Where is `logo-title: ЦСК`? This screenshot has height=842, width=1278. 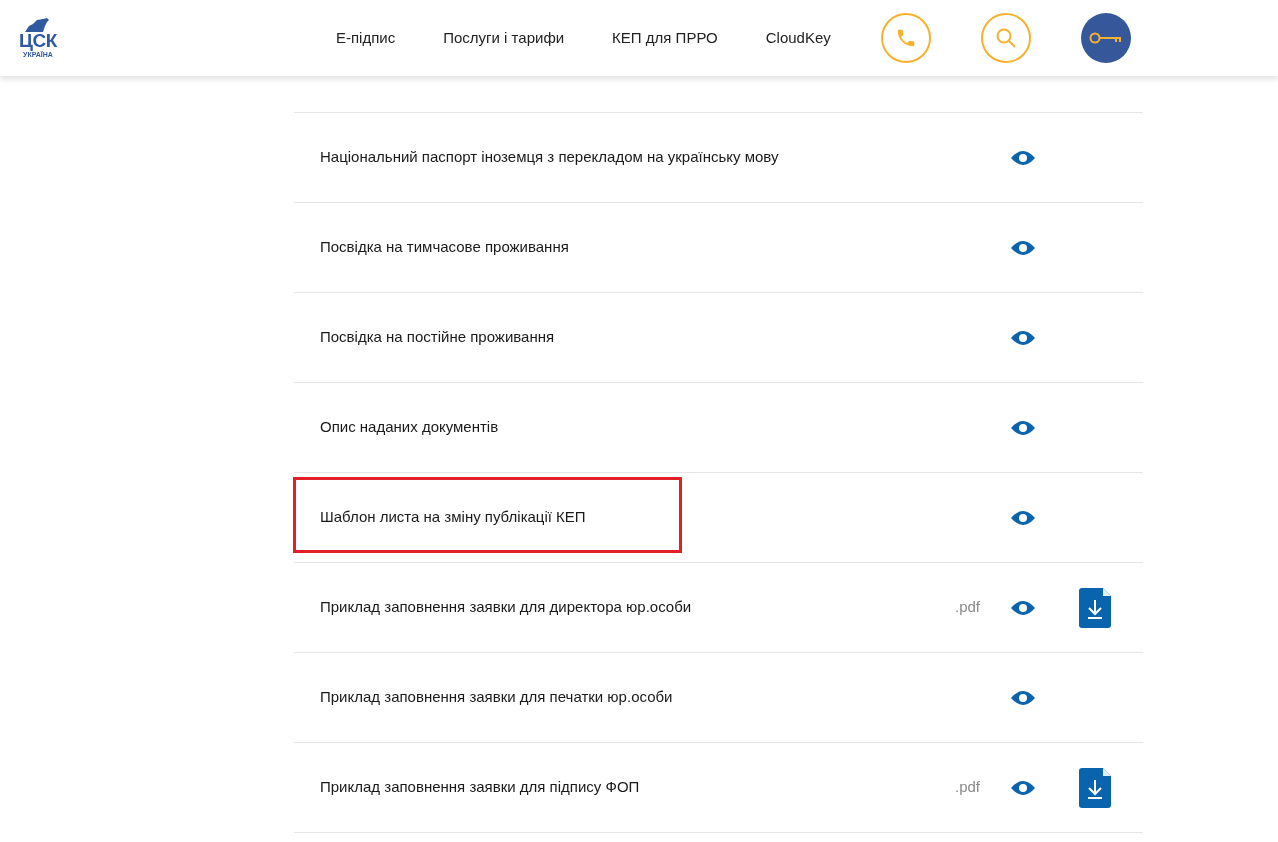
logo-title: ЦСК is located at coordinates (38, 40).